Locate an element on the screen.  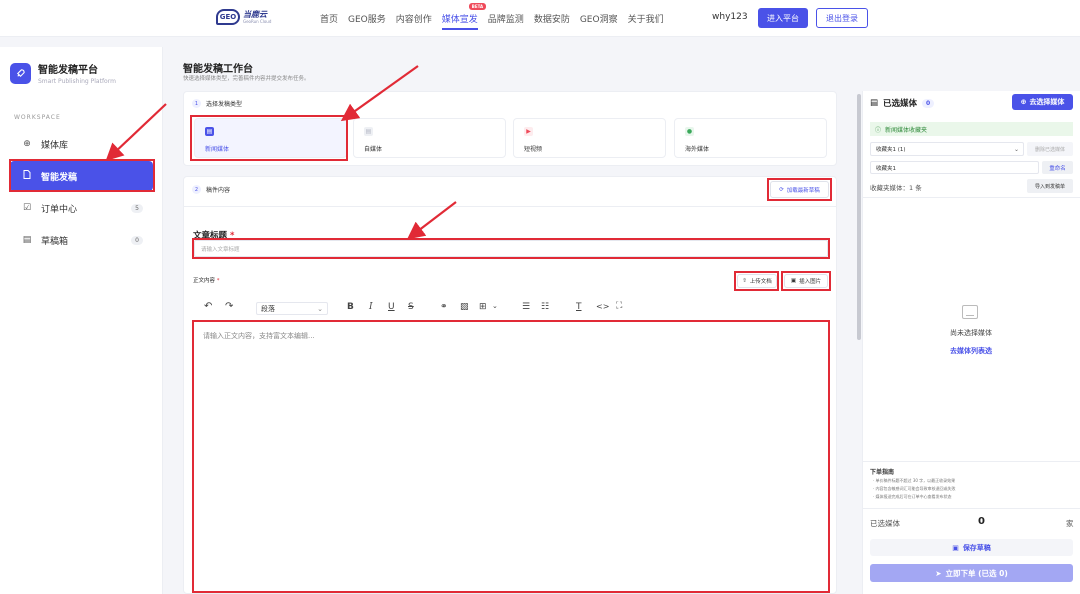
selected-media-header: ▤ 已选媒体 0 is located at coordinates (902, 103).